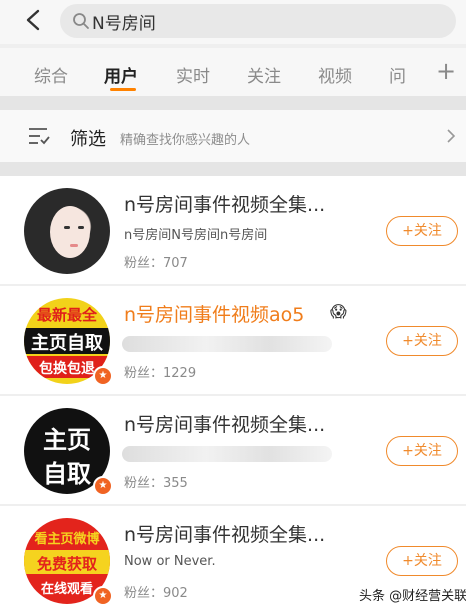  Describe the element at coordinates (338, 311) in the screenshot. I see `emoji-icon: 😱` at that location.